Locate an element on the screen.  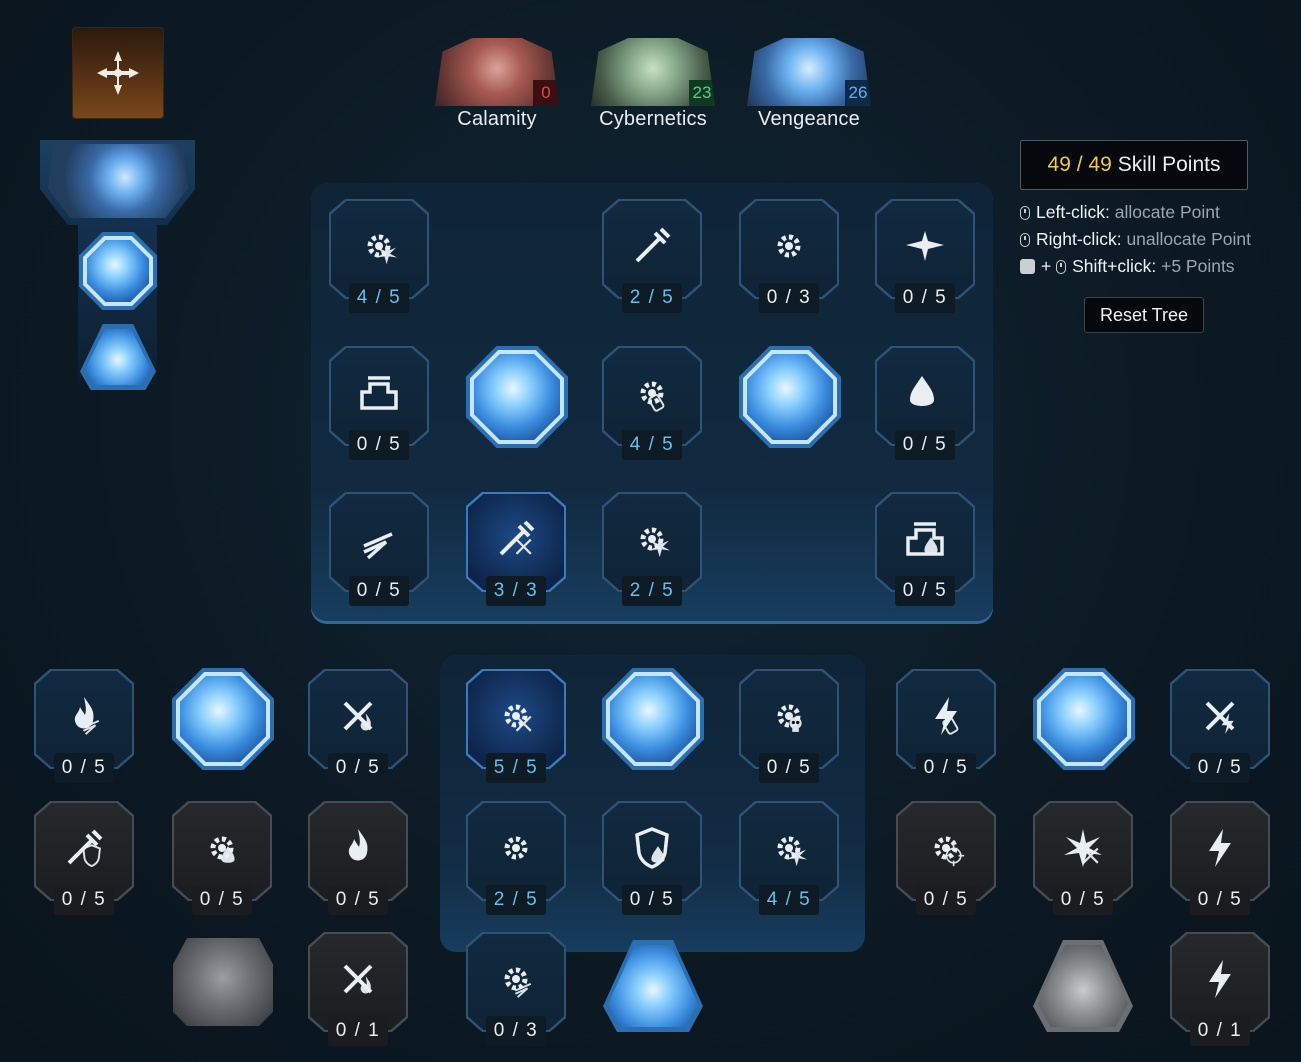
active-skill-column is located at coordinates (117, 267).